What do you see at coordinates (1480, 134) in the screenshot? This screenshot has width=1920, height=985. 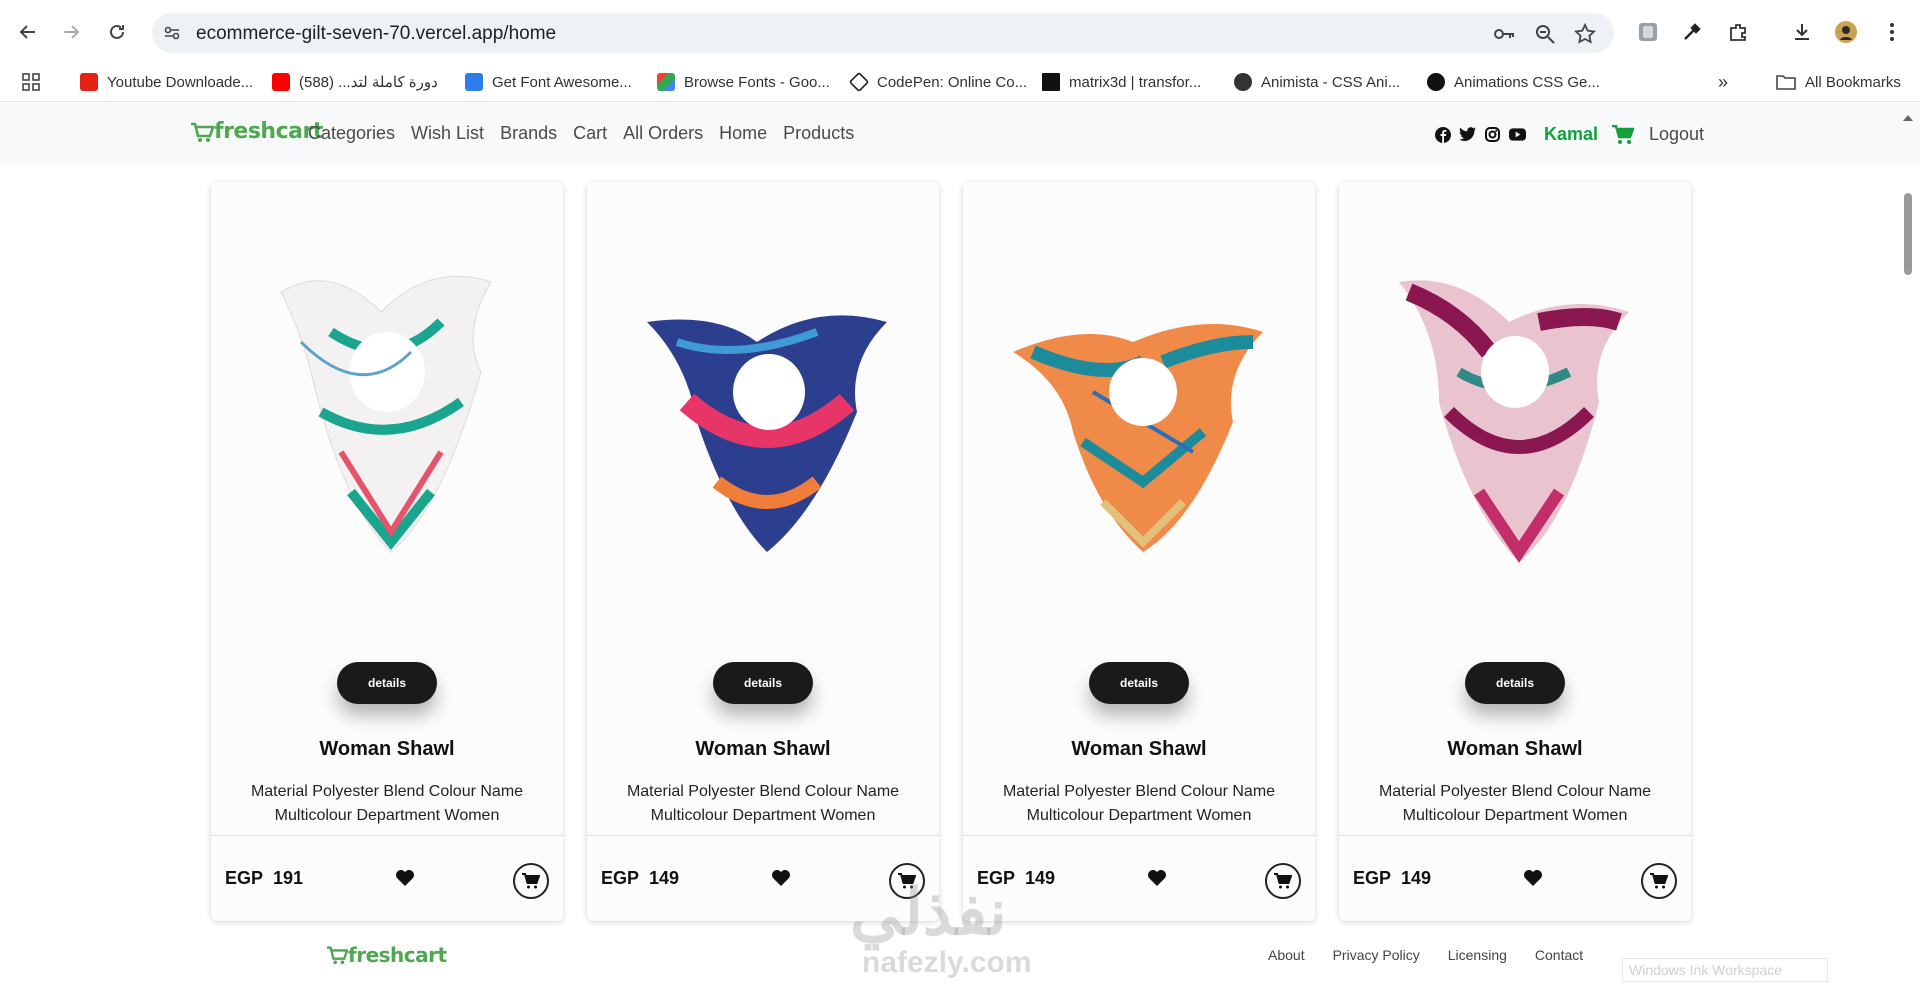 I see `social-links` at bounding box center [1480, 134].